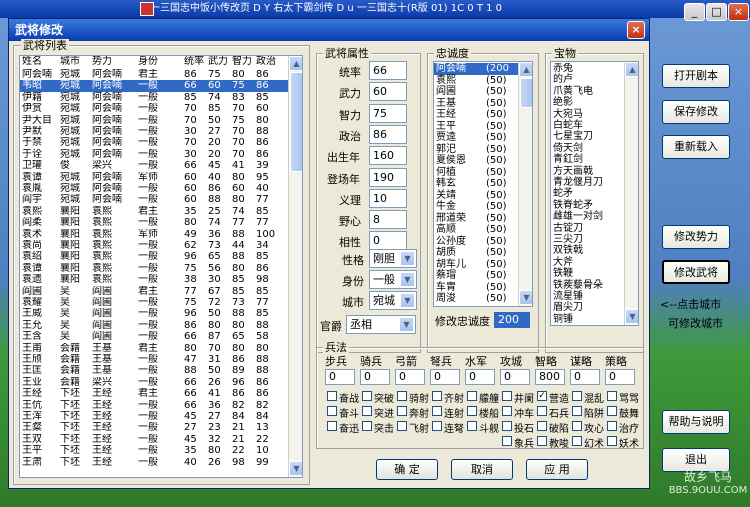 This screenshot has height=507, width=750. I want to click on table-row: 王双 下坯 王经 一般 45 32 21 22, so click(154, 439).